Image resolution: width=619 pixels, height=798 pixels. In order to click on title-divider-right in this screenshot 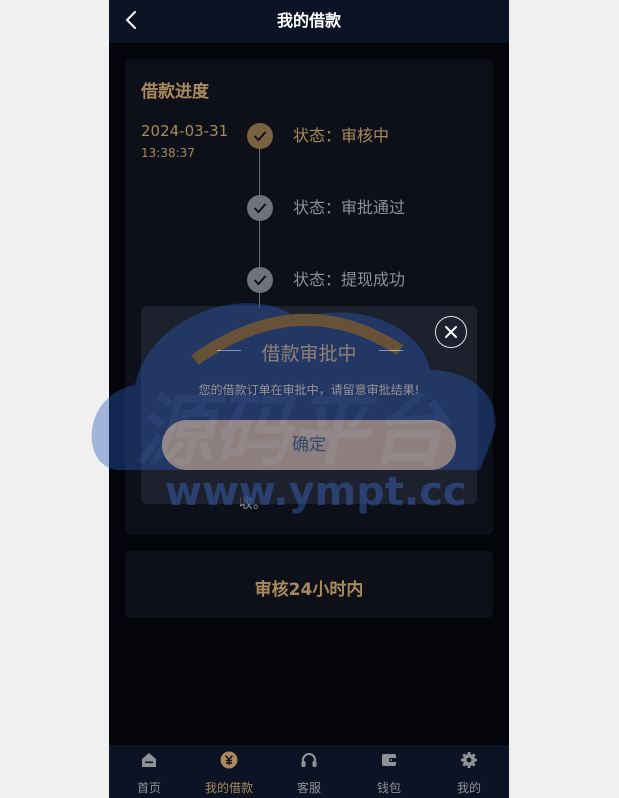, I will do `click(391, 350)`.